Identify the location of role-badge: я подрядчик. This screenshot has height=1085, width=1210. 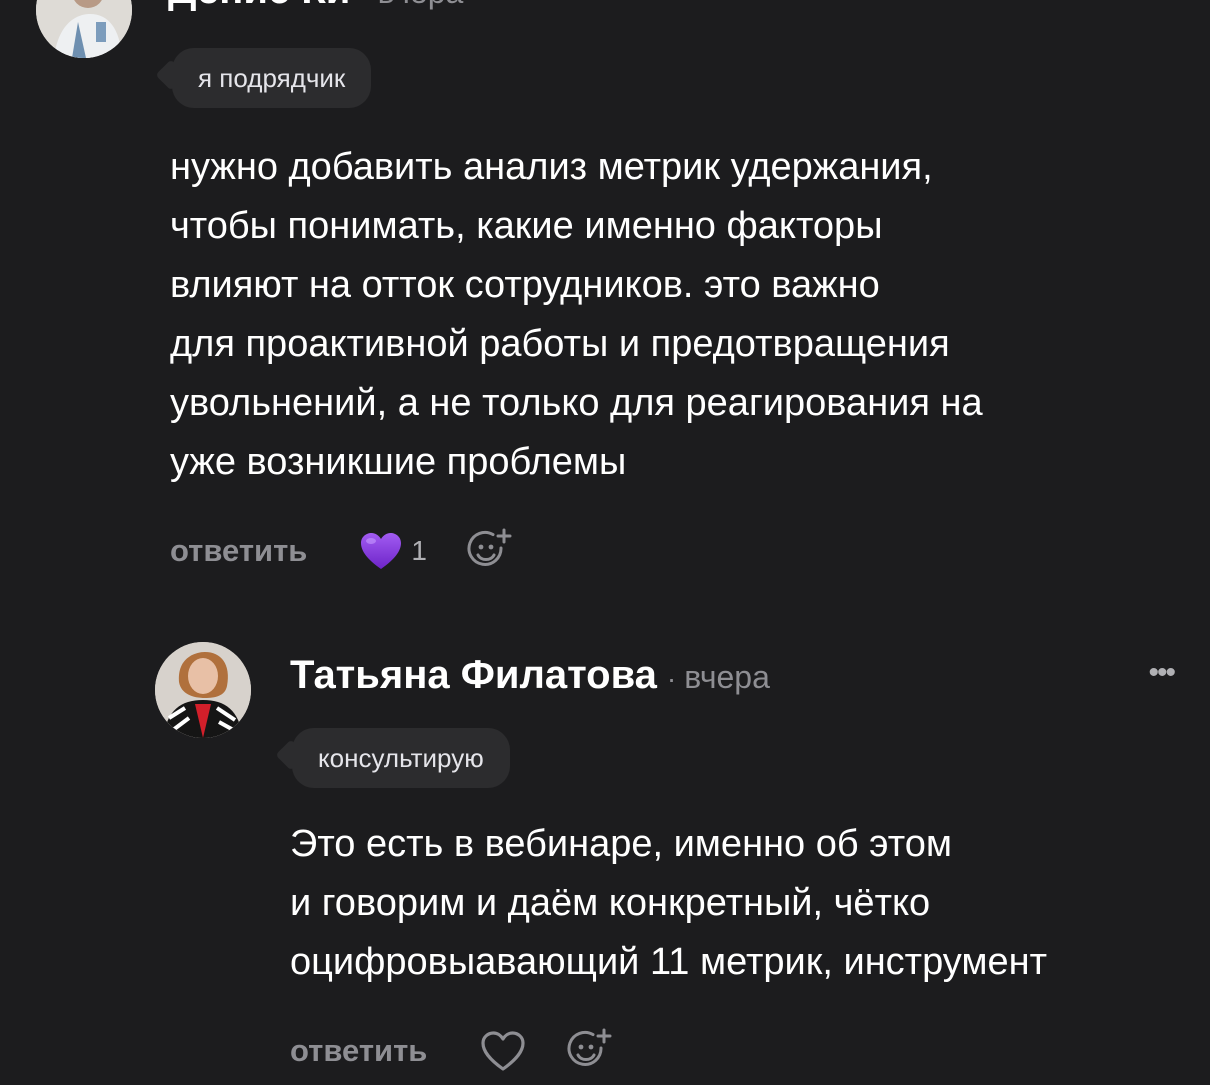
(272, 78).